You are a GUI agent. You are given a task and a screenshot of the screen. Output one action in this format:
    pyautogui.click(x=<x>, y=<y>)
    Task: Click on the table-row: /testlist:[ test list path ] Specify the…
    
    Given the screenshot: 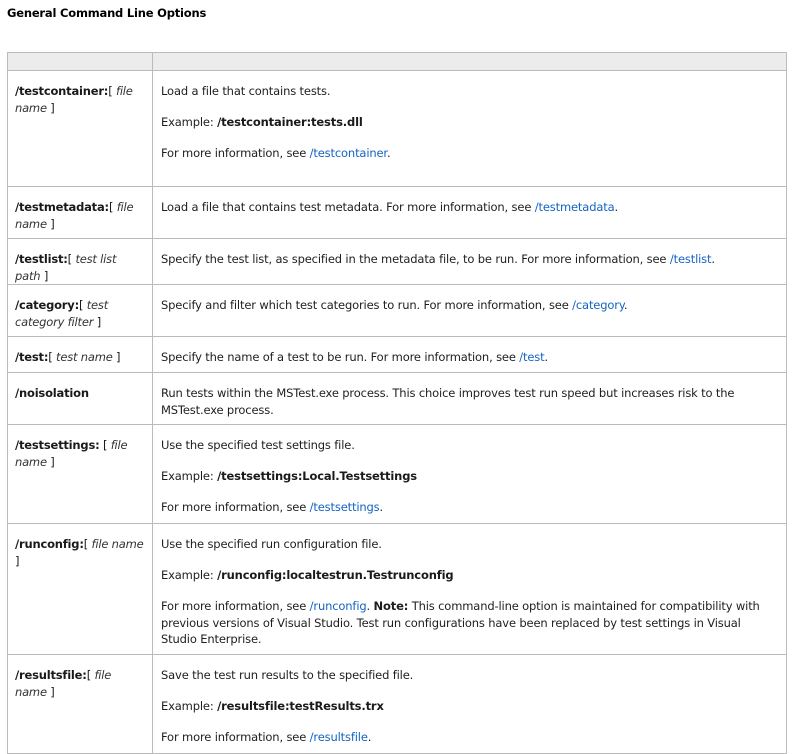 What is the action you would take?
    pyautogui.click(x=397, y=261)
    